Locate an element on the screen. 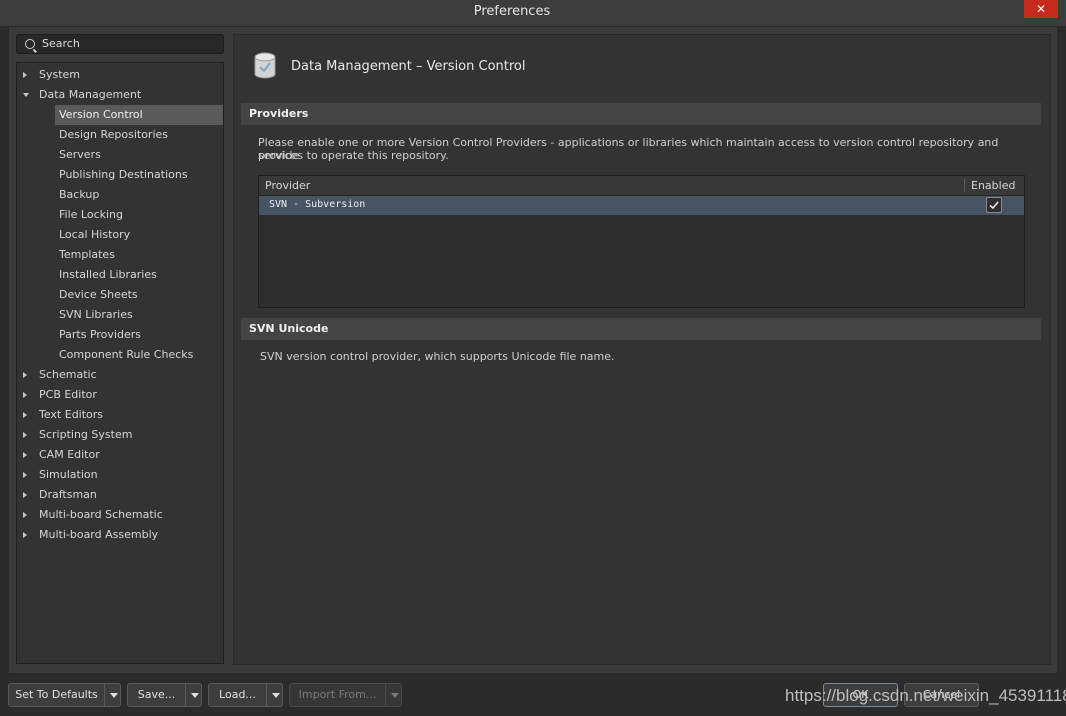  enabled-checkbox is located at coordinates (994, 205).